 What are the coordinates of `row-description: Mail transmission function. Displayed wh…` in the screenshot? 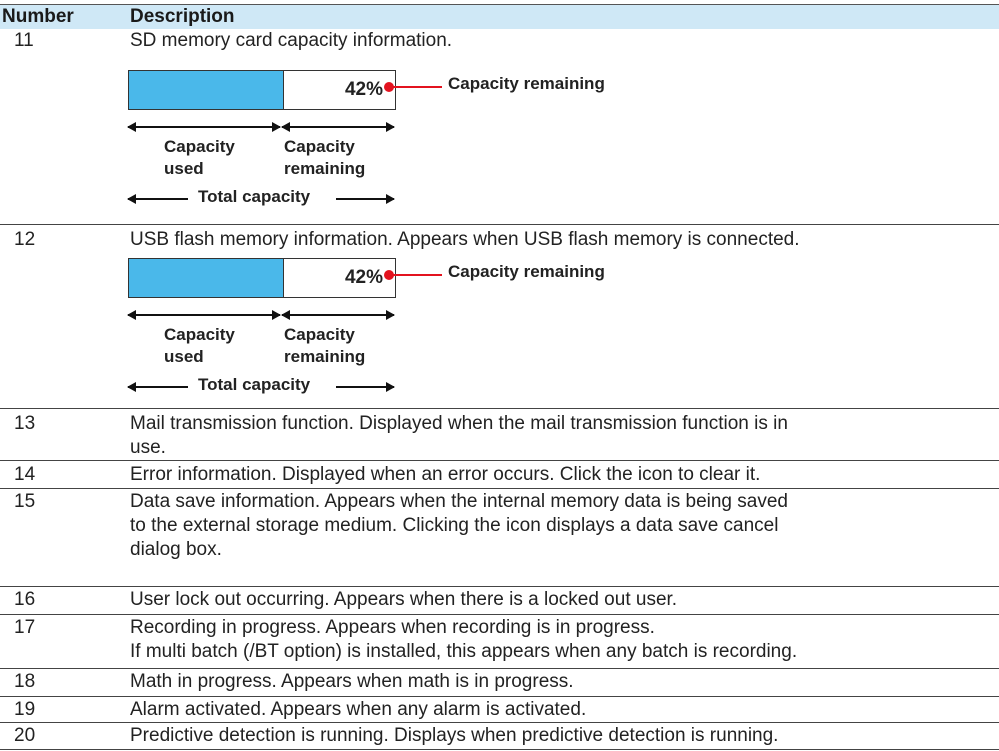 It's located at (459, 435).